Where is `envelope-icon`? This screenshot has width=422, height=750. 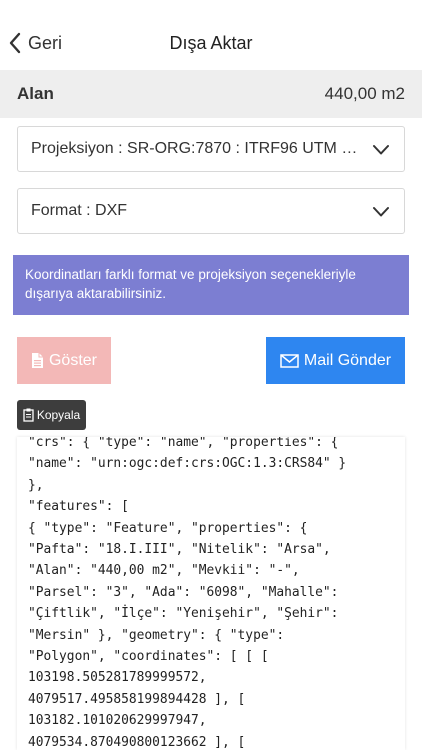 envelope-icon is located at coordinates (289, 360).